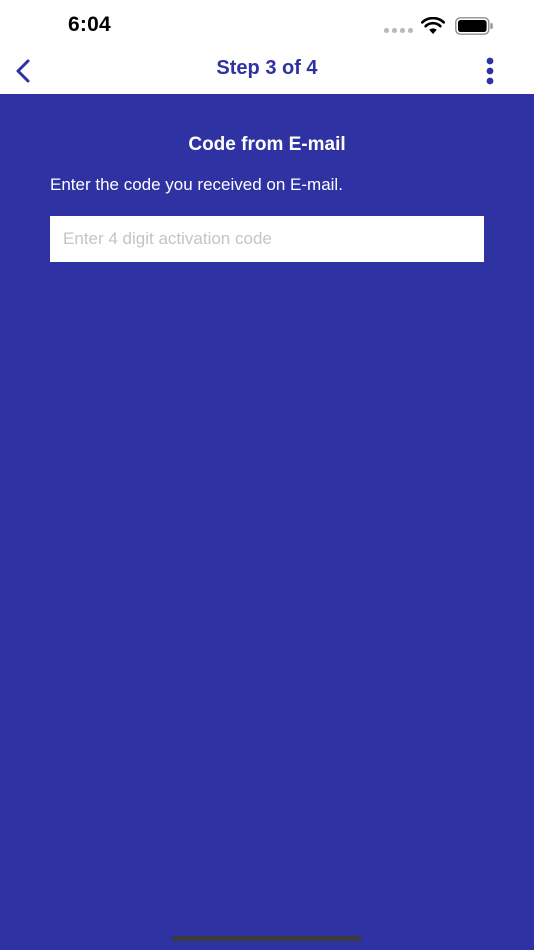  What do you see at coordinates (196, 184) in the screenshot?
I see `instruction-text: Enter the code you received on E-mail.` at bounding box center [196, 184].